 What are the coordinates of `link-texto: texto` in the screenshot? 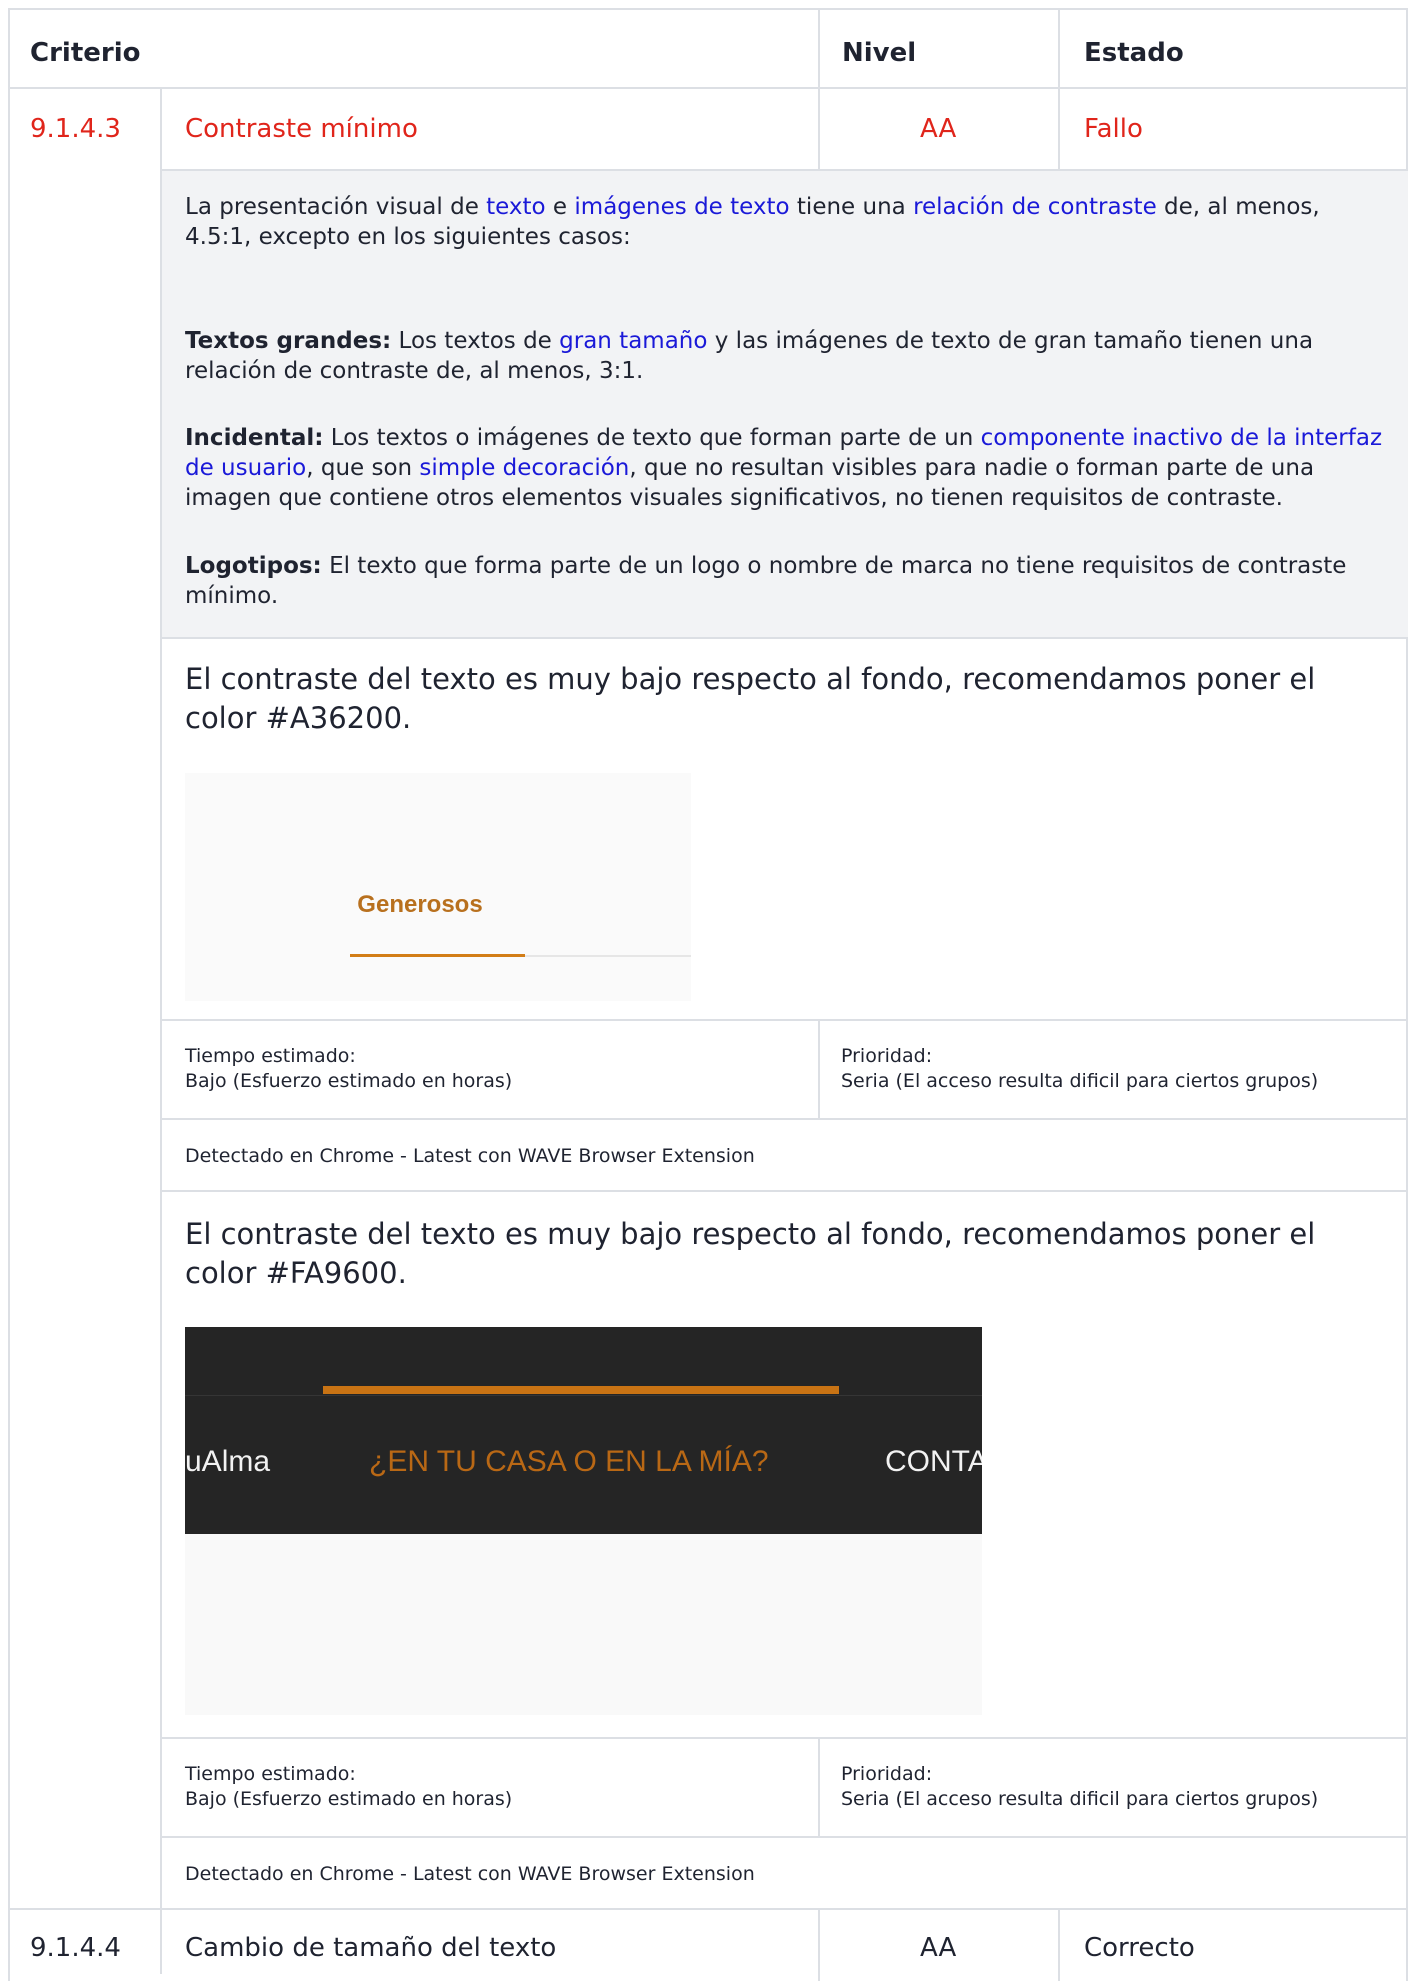 It's located at (515, 207).